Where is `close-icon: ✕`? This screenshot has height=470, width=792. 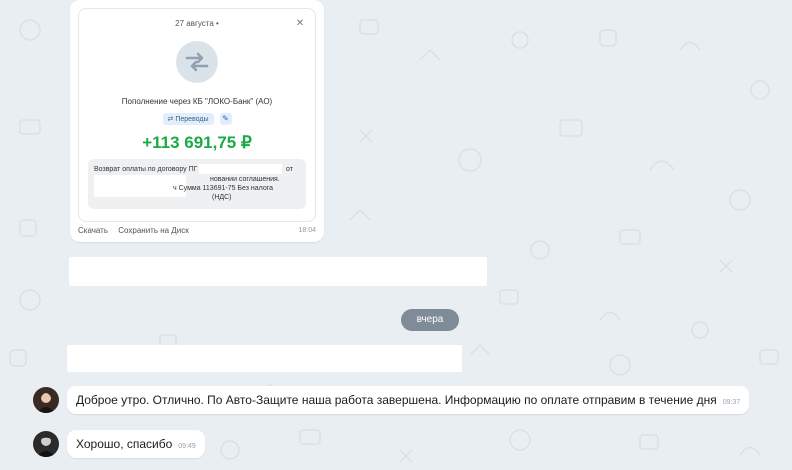 close-icon: ✕ is located at coordinates (300, 24).